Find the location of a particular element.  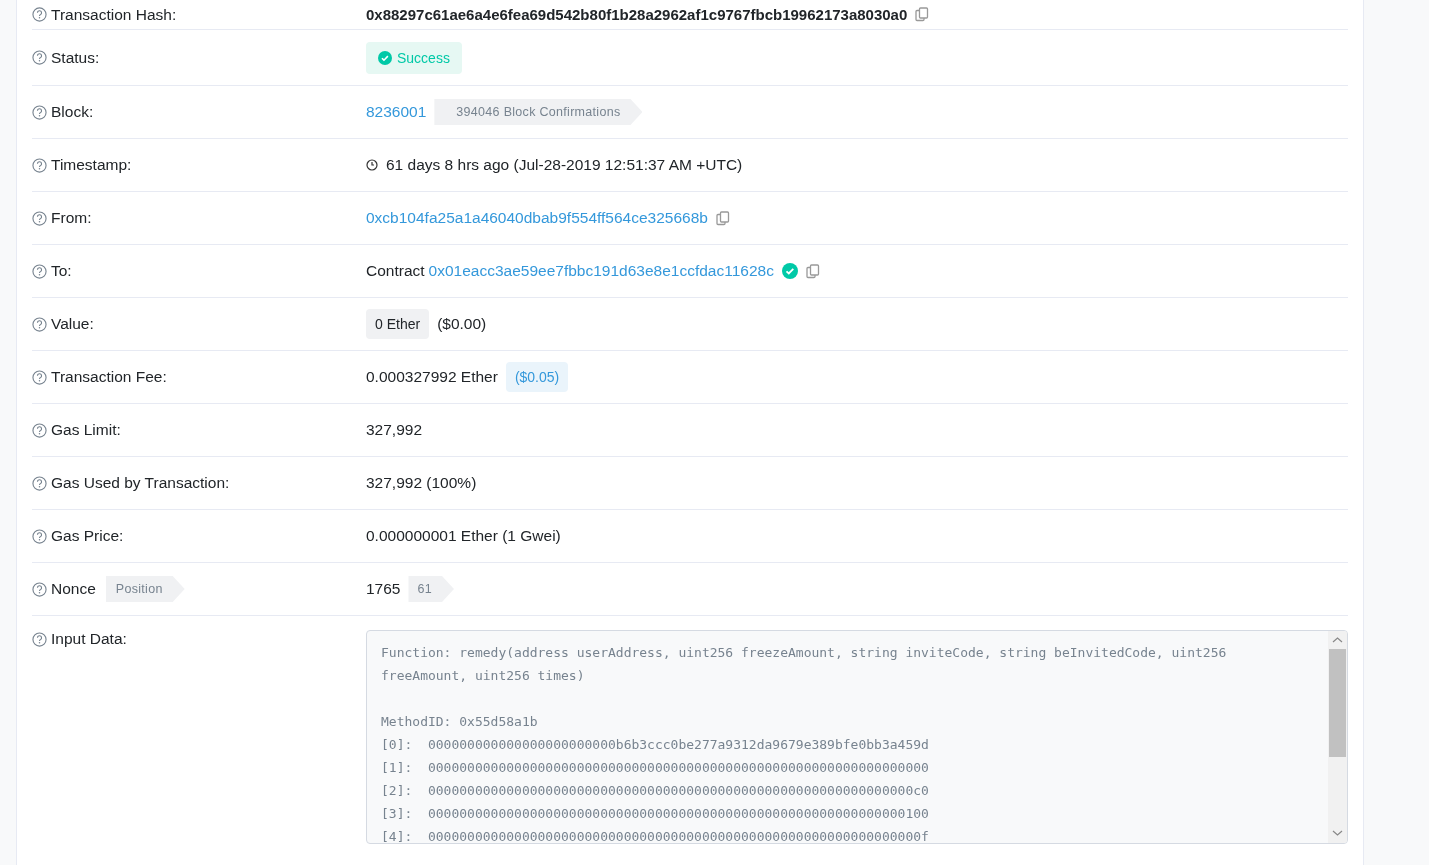

check-circle-icon is located at coordinates (385, 57).